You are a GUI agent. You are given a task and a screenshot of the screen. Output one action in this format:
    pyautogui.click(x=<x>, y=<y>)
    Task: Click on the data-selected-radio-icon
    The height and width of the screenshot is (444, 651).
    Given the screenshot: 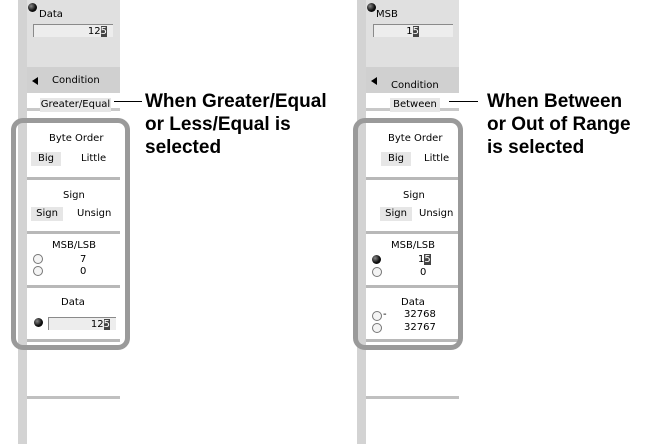 What is the action you would take?
    pyautogui.click(x=32, y=7)
    